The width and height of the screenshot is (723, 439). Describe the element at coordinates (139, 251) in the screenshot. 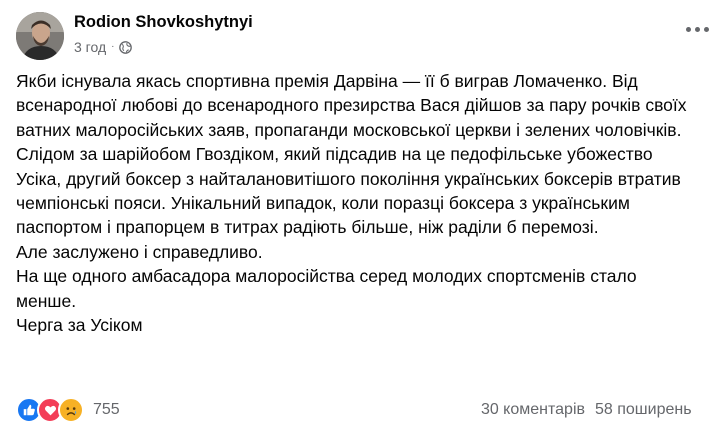

I see `post-paragraph: Але заслужено і справедливо.` at that location.